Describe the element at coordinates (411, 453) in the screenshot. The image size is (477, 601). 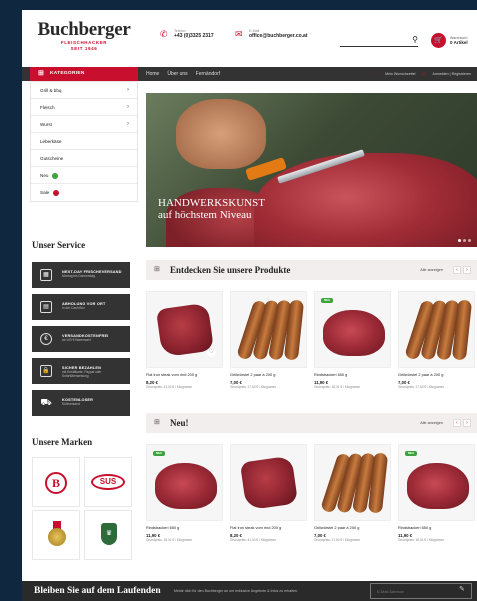
I see `new-badge: NEU` at that location.